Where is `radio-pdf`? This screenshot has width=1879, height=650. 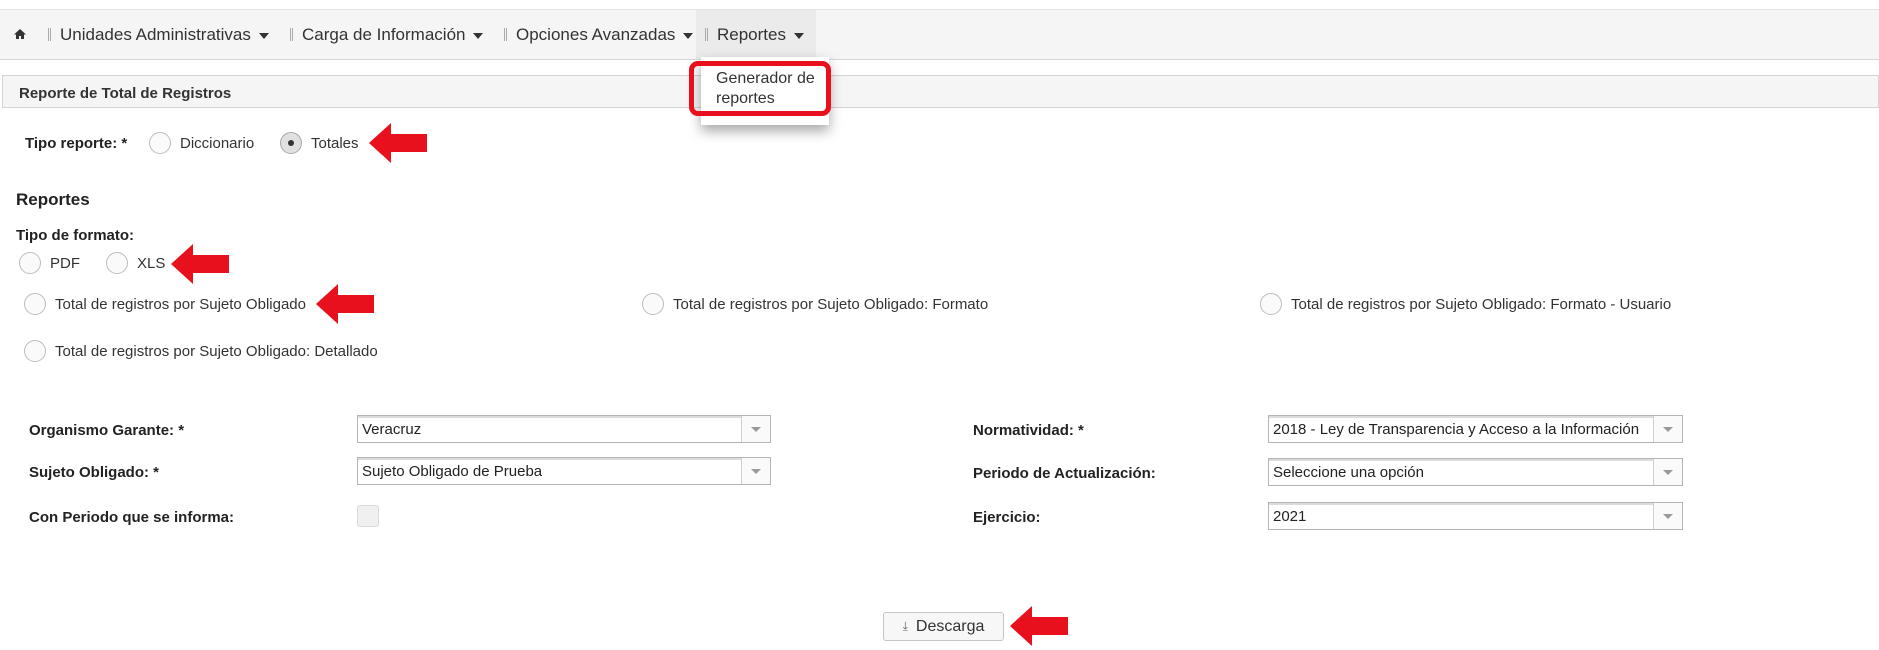
radio-pdf is located at coordinates (30, 263).